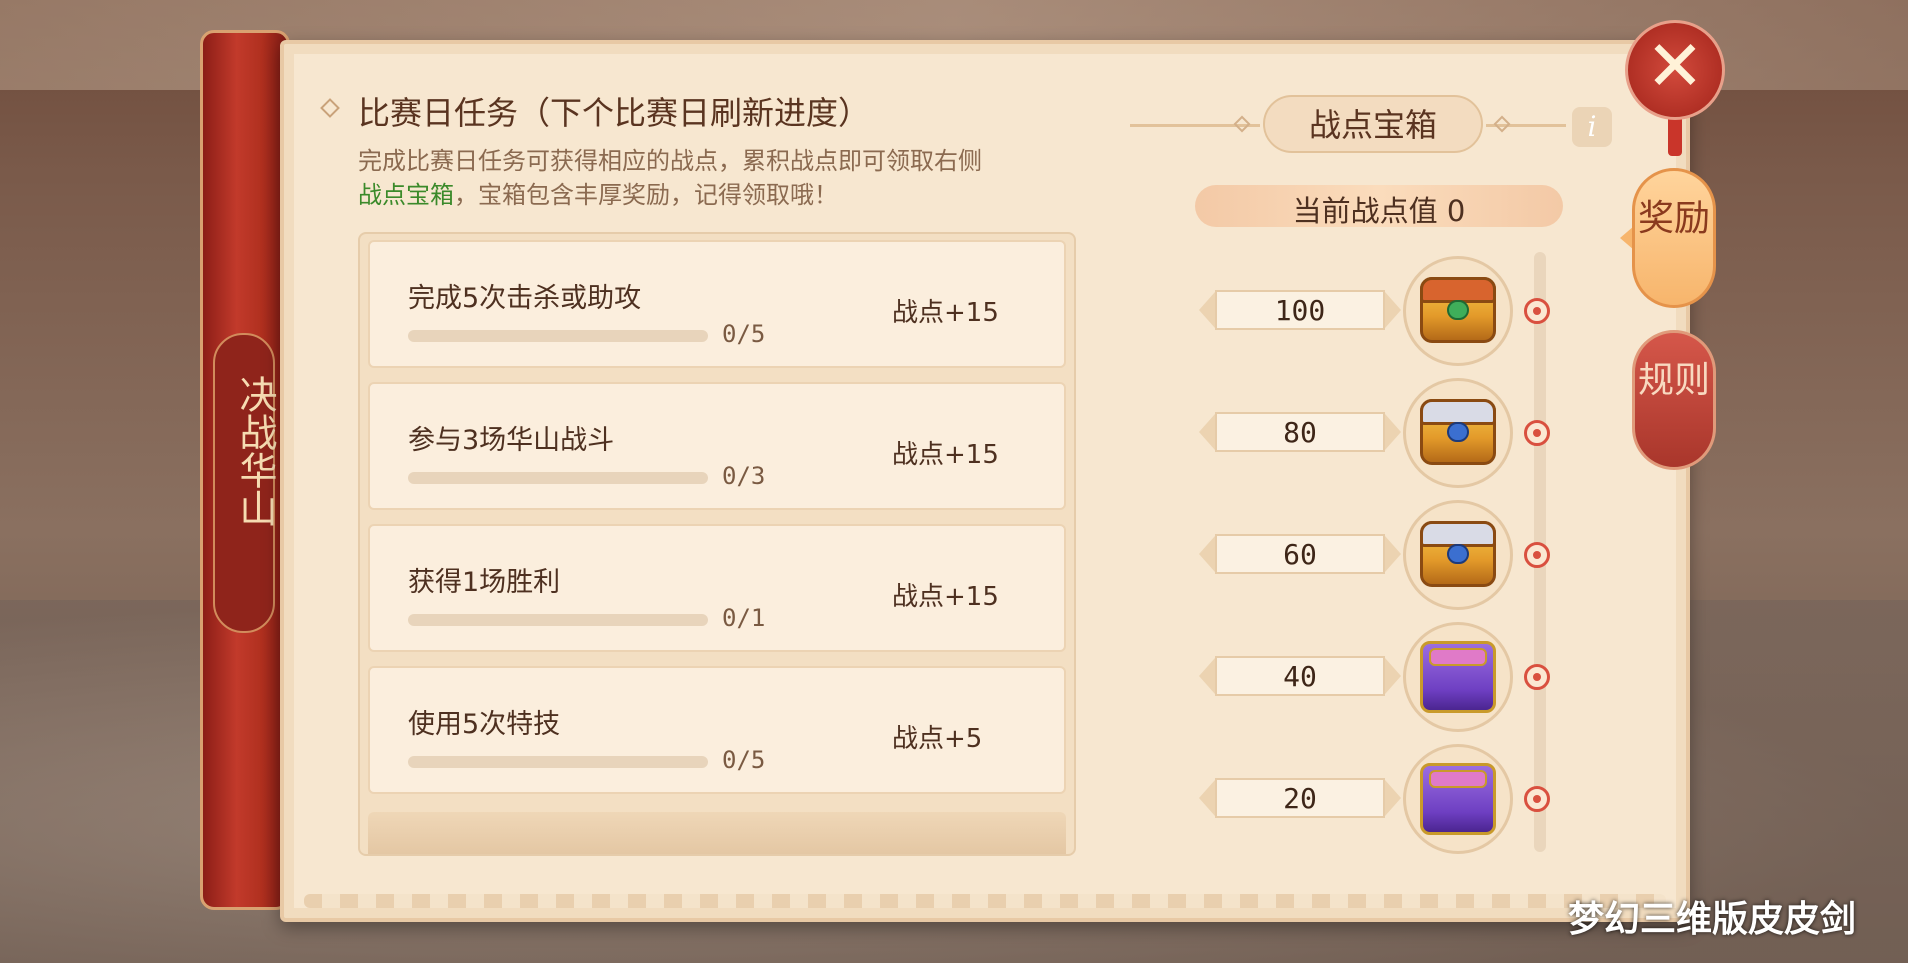  I want to click on page-title: 比赛日任务（下个比赛日刷新进度）, so click(614, 113).